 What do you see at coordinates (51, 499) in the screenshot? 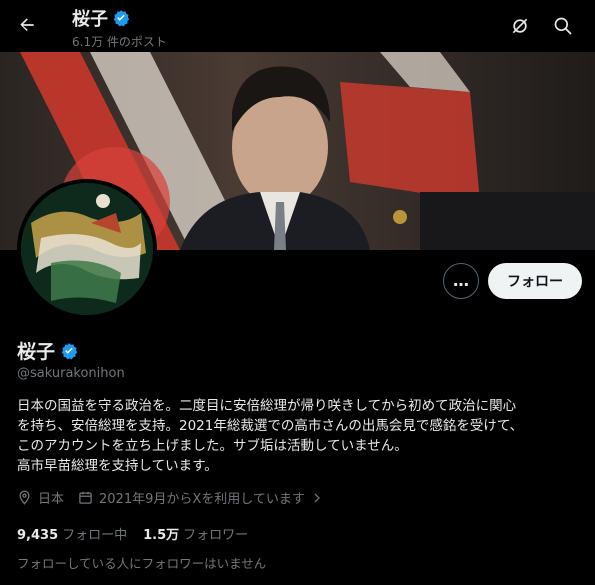
I see `location-text: 日本` at bounding box center [51, 499].